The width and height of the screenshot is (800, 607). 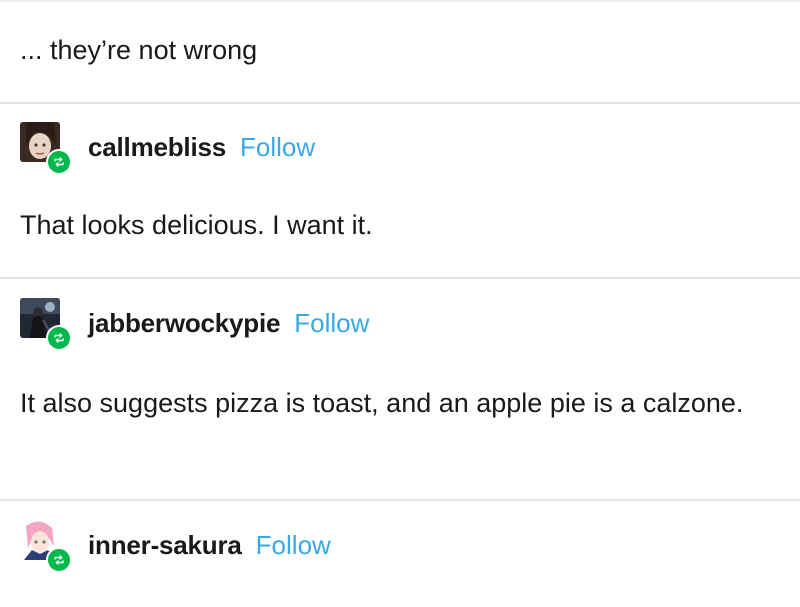 I want to click on username: jabberwockypie, so click(x=184, y=323).